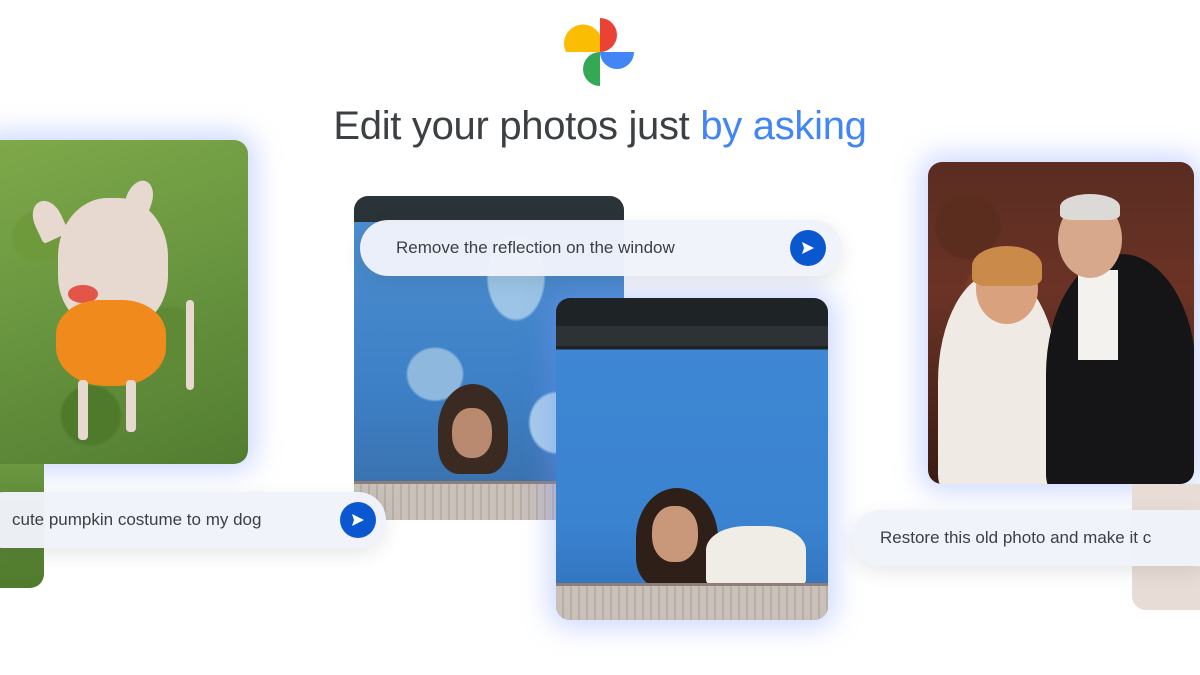  What do you see at coordinates (783, 126) in the screenshot?
I see `headline-accent: by asking` at bounding box center [783, 126].